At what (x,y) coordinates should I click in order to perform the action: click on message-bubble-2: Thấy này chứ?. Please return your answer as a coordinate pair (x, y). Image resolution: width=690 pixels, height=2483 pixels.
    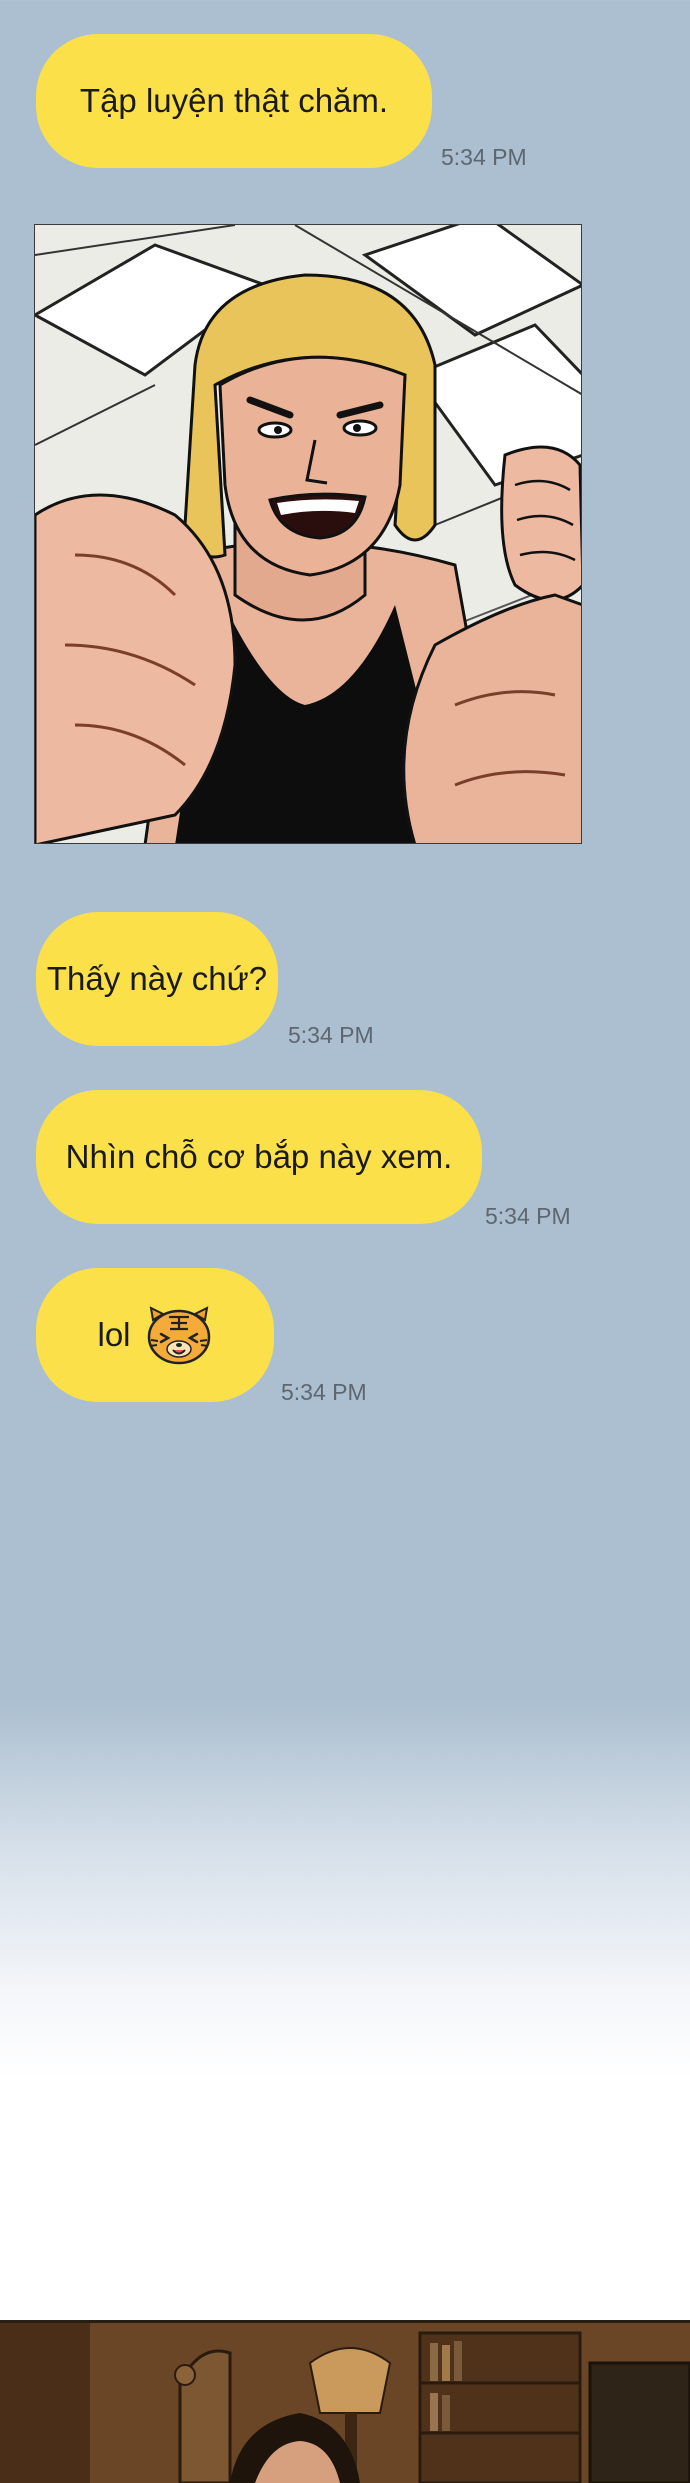
    Looking at the image, I should click on (157, 979).